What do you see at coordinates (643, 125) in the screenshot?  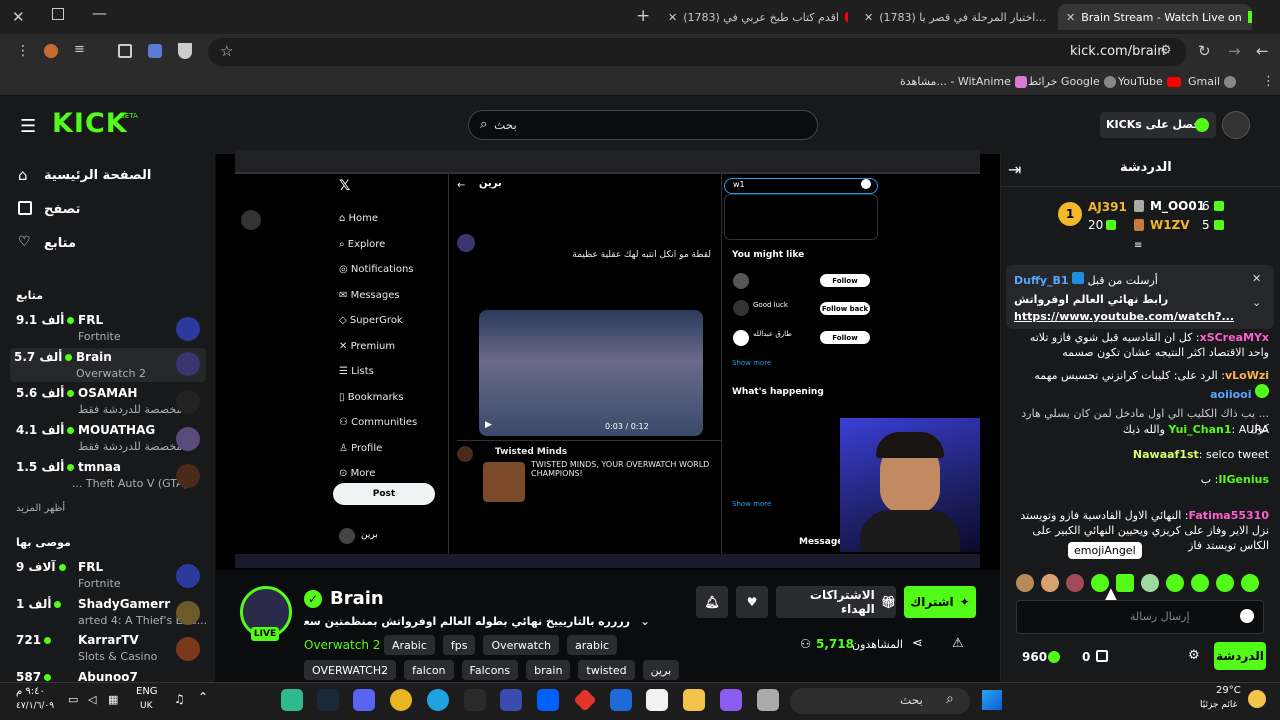 I see `search-input` at bounding box center [643, 125].